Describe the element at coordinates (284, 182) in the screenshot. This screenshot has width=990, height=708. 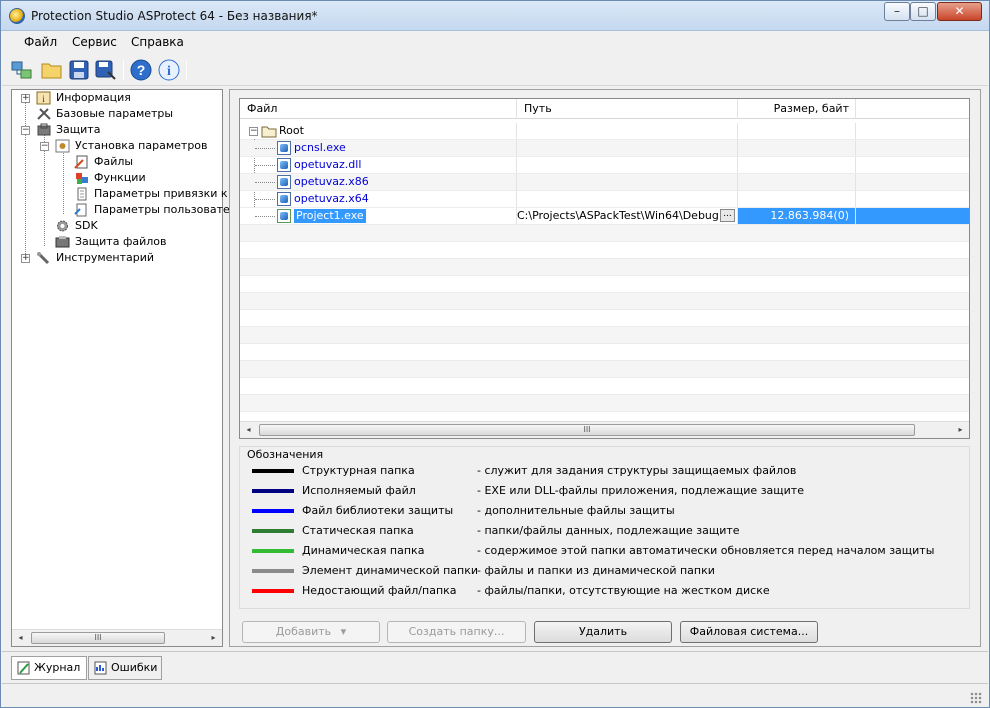
I see `library-file-icon` at that location.